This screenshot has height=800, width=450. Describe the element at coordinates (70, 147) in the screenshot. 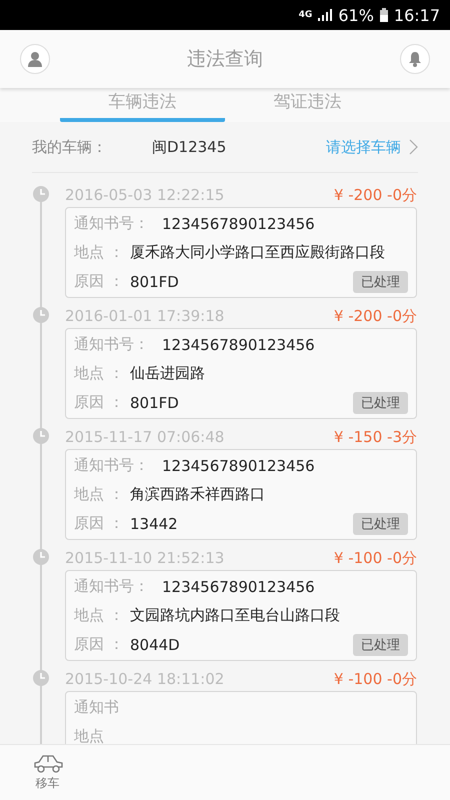

I see `vehicle-label: 我的车辆：` at that location.